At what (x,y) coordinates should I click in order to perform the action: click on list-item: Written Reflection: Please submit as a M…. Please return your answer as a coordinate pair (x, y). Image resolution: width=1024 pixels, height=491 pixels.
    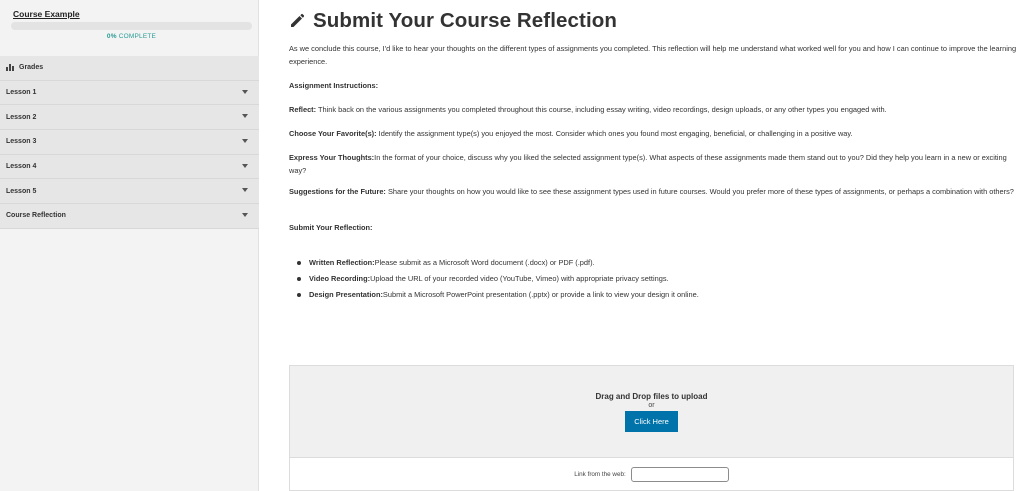
    Looking at the image, I should click on (498, 263).